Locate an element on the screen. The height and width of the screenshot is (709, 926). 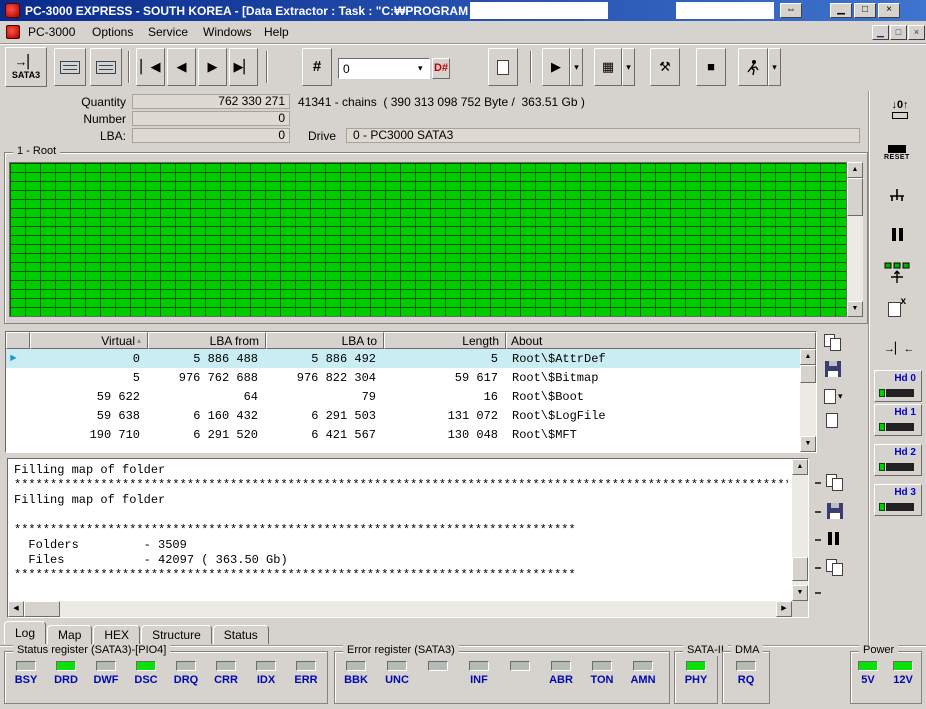
scroll-left-icon: ◀ is located at coordinates (16, 609).